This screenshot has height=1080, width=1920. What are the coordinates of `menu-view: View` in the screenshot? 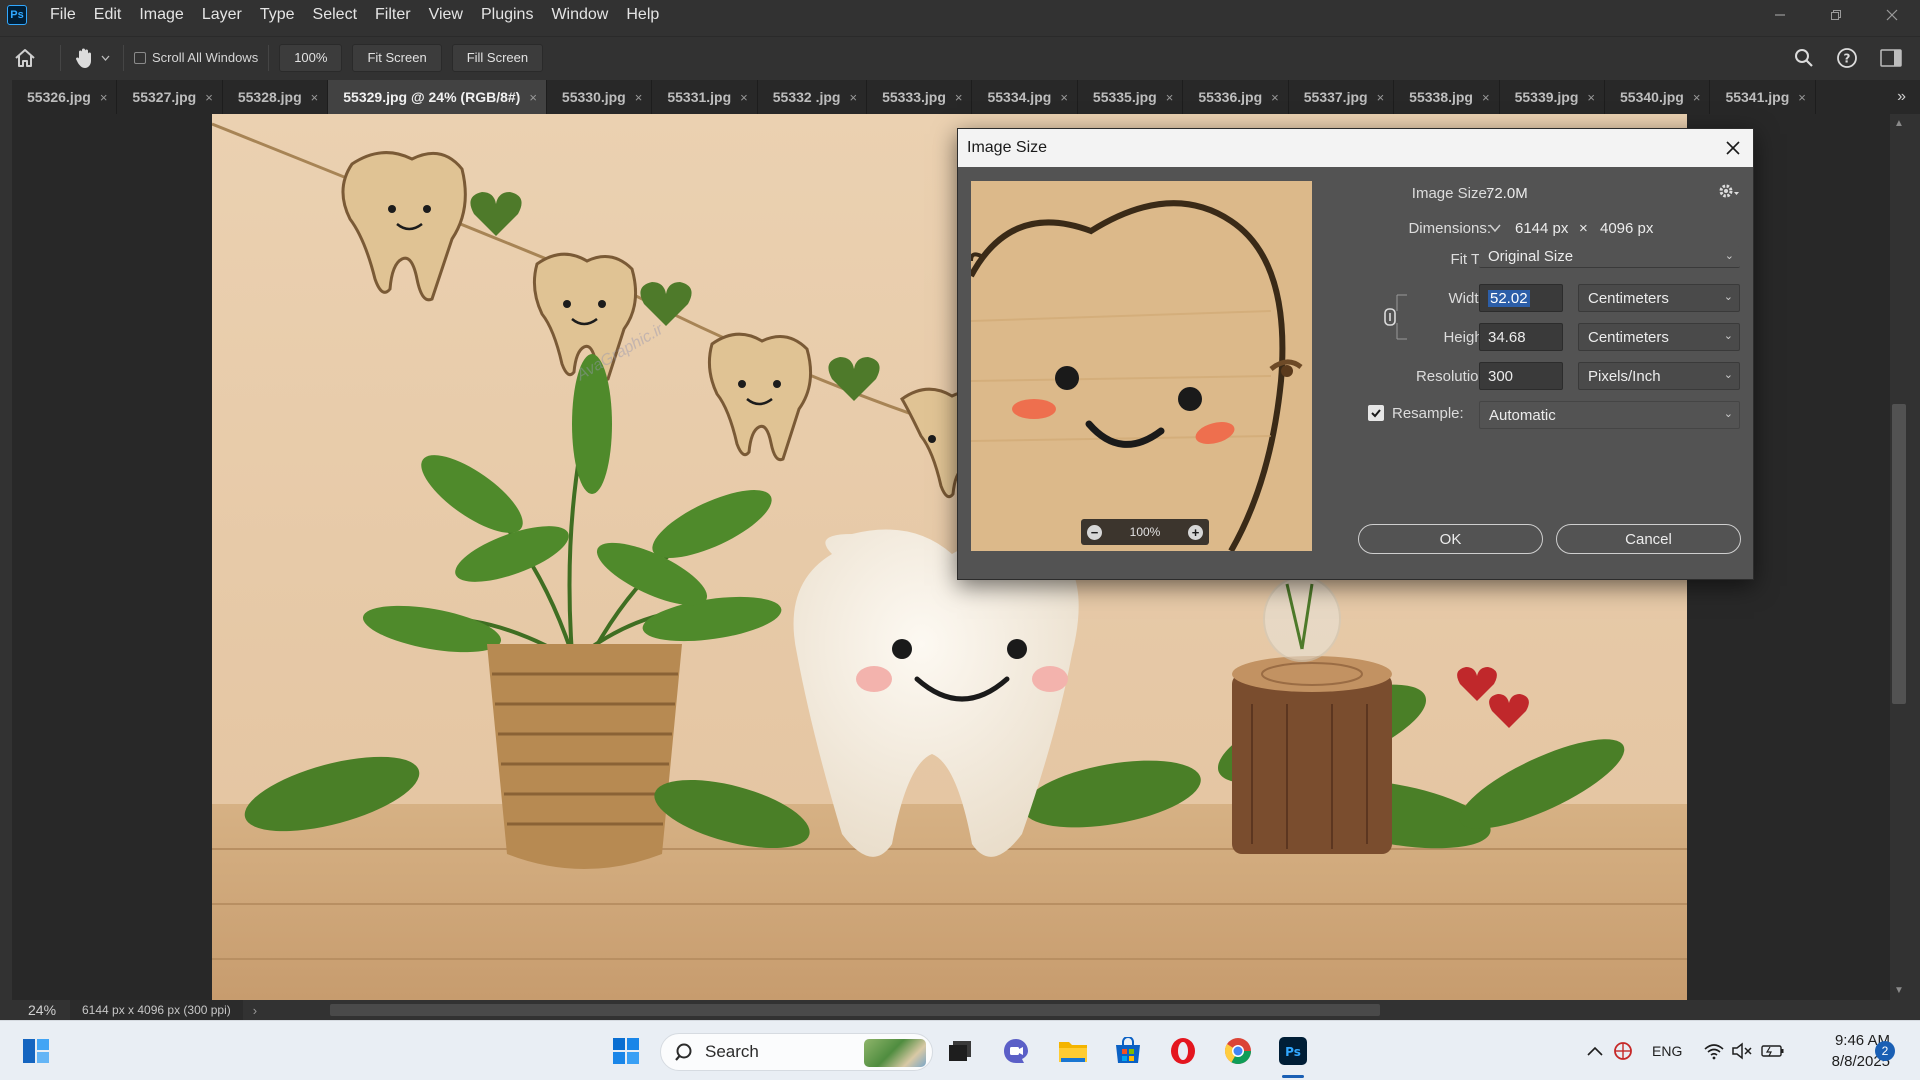 It's located at (446, 15).